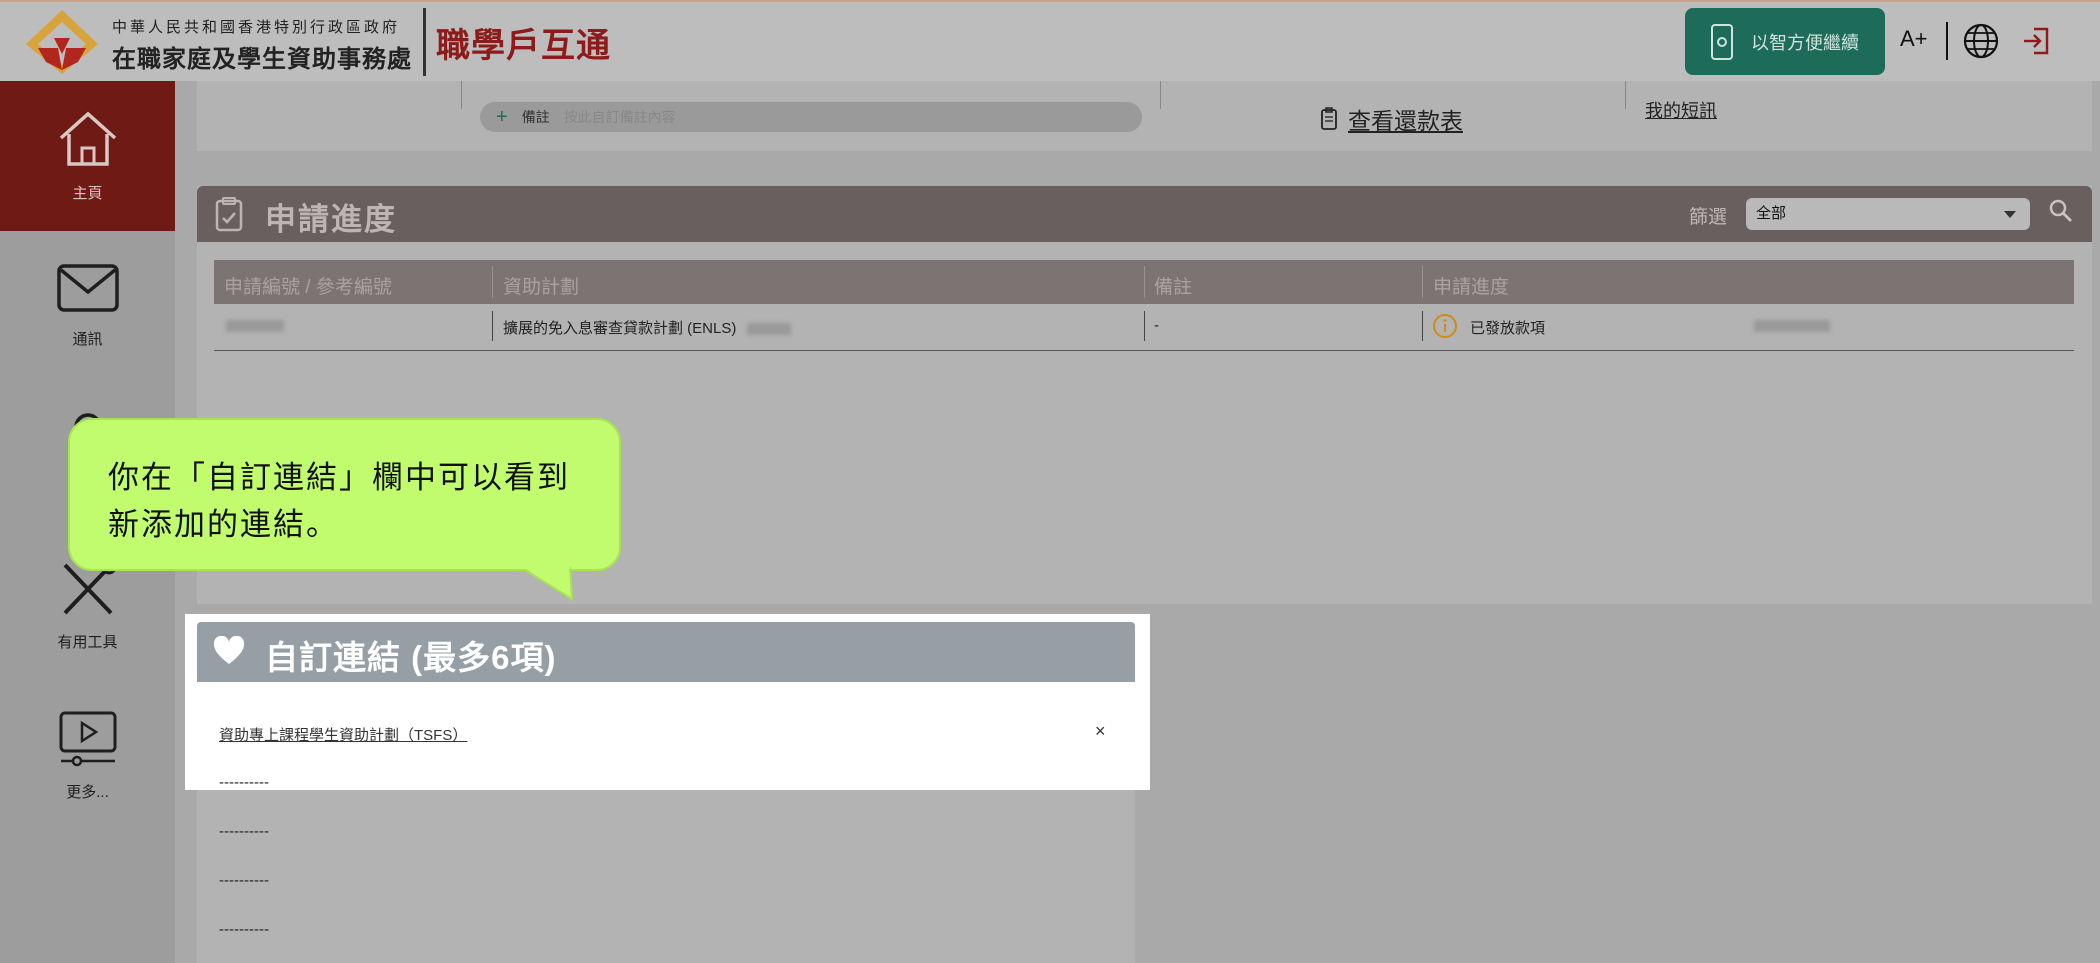 This screenshot has height=963, width=2100. Describe the element at coordinates (87, 287) in the screenshot. I see `mail-icon` at that location.